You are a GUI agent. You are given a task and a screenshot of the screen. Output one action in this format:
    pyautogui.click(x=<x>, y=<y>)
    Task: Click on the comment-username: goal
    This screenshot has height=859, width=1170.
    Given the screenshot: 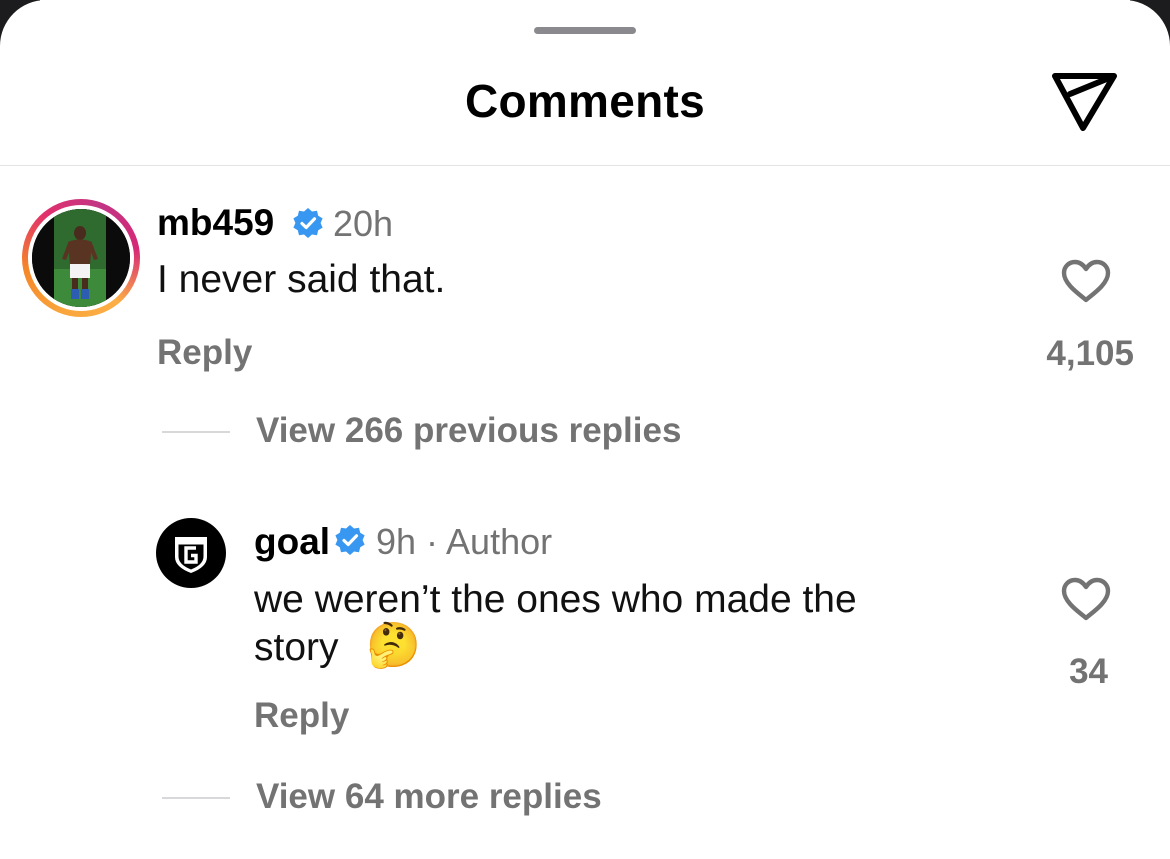 What is the action you would take?
    pyautogui.click(x=292, y=542)
    